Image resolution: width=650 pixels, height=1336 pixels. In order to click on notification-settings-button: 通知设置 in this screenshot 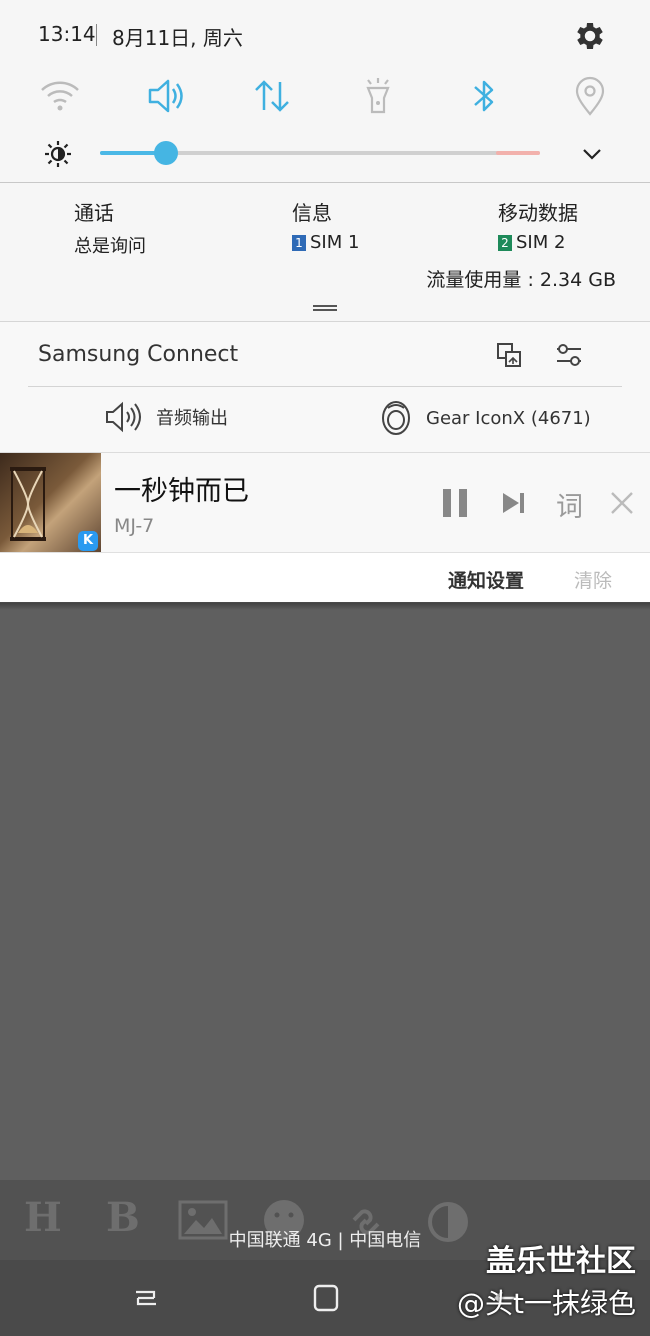, I will do `click(486, 579)`.